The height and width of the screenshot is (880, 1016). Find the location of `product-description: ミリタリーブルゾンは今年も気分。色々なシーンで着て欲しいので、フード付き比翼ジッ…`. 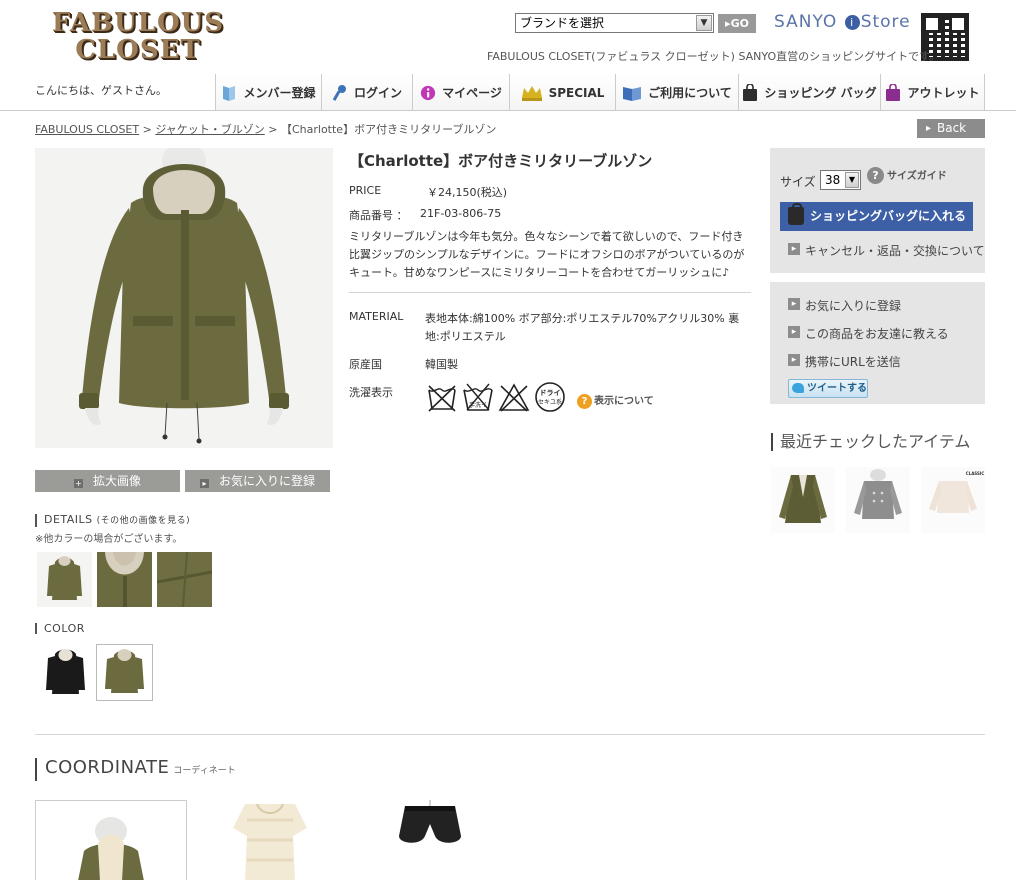

product-description: ミリタリーブルゾンは今年も気分。色々なシーンで着て欲しいので、フード付き比翼ジッ… is located at coordinates (547, 254).